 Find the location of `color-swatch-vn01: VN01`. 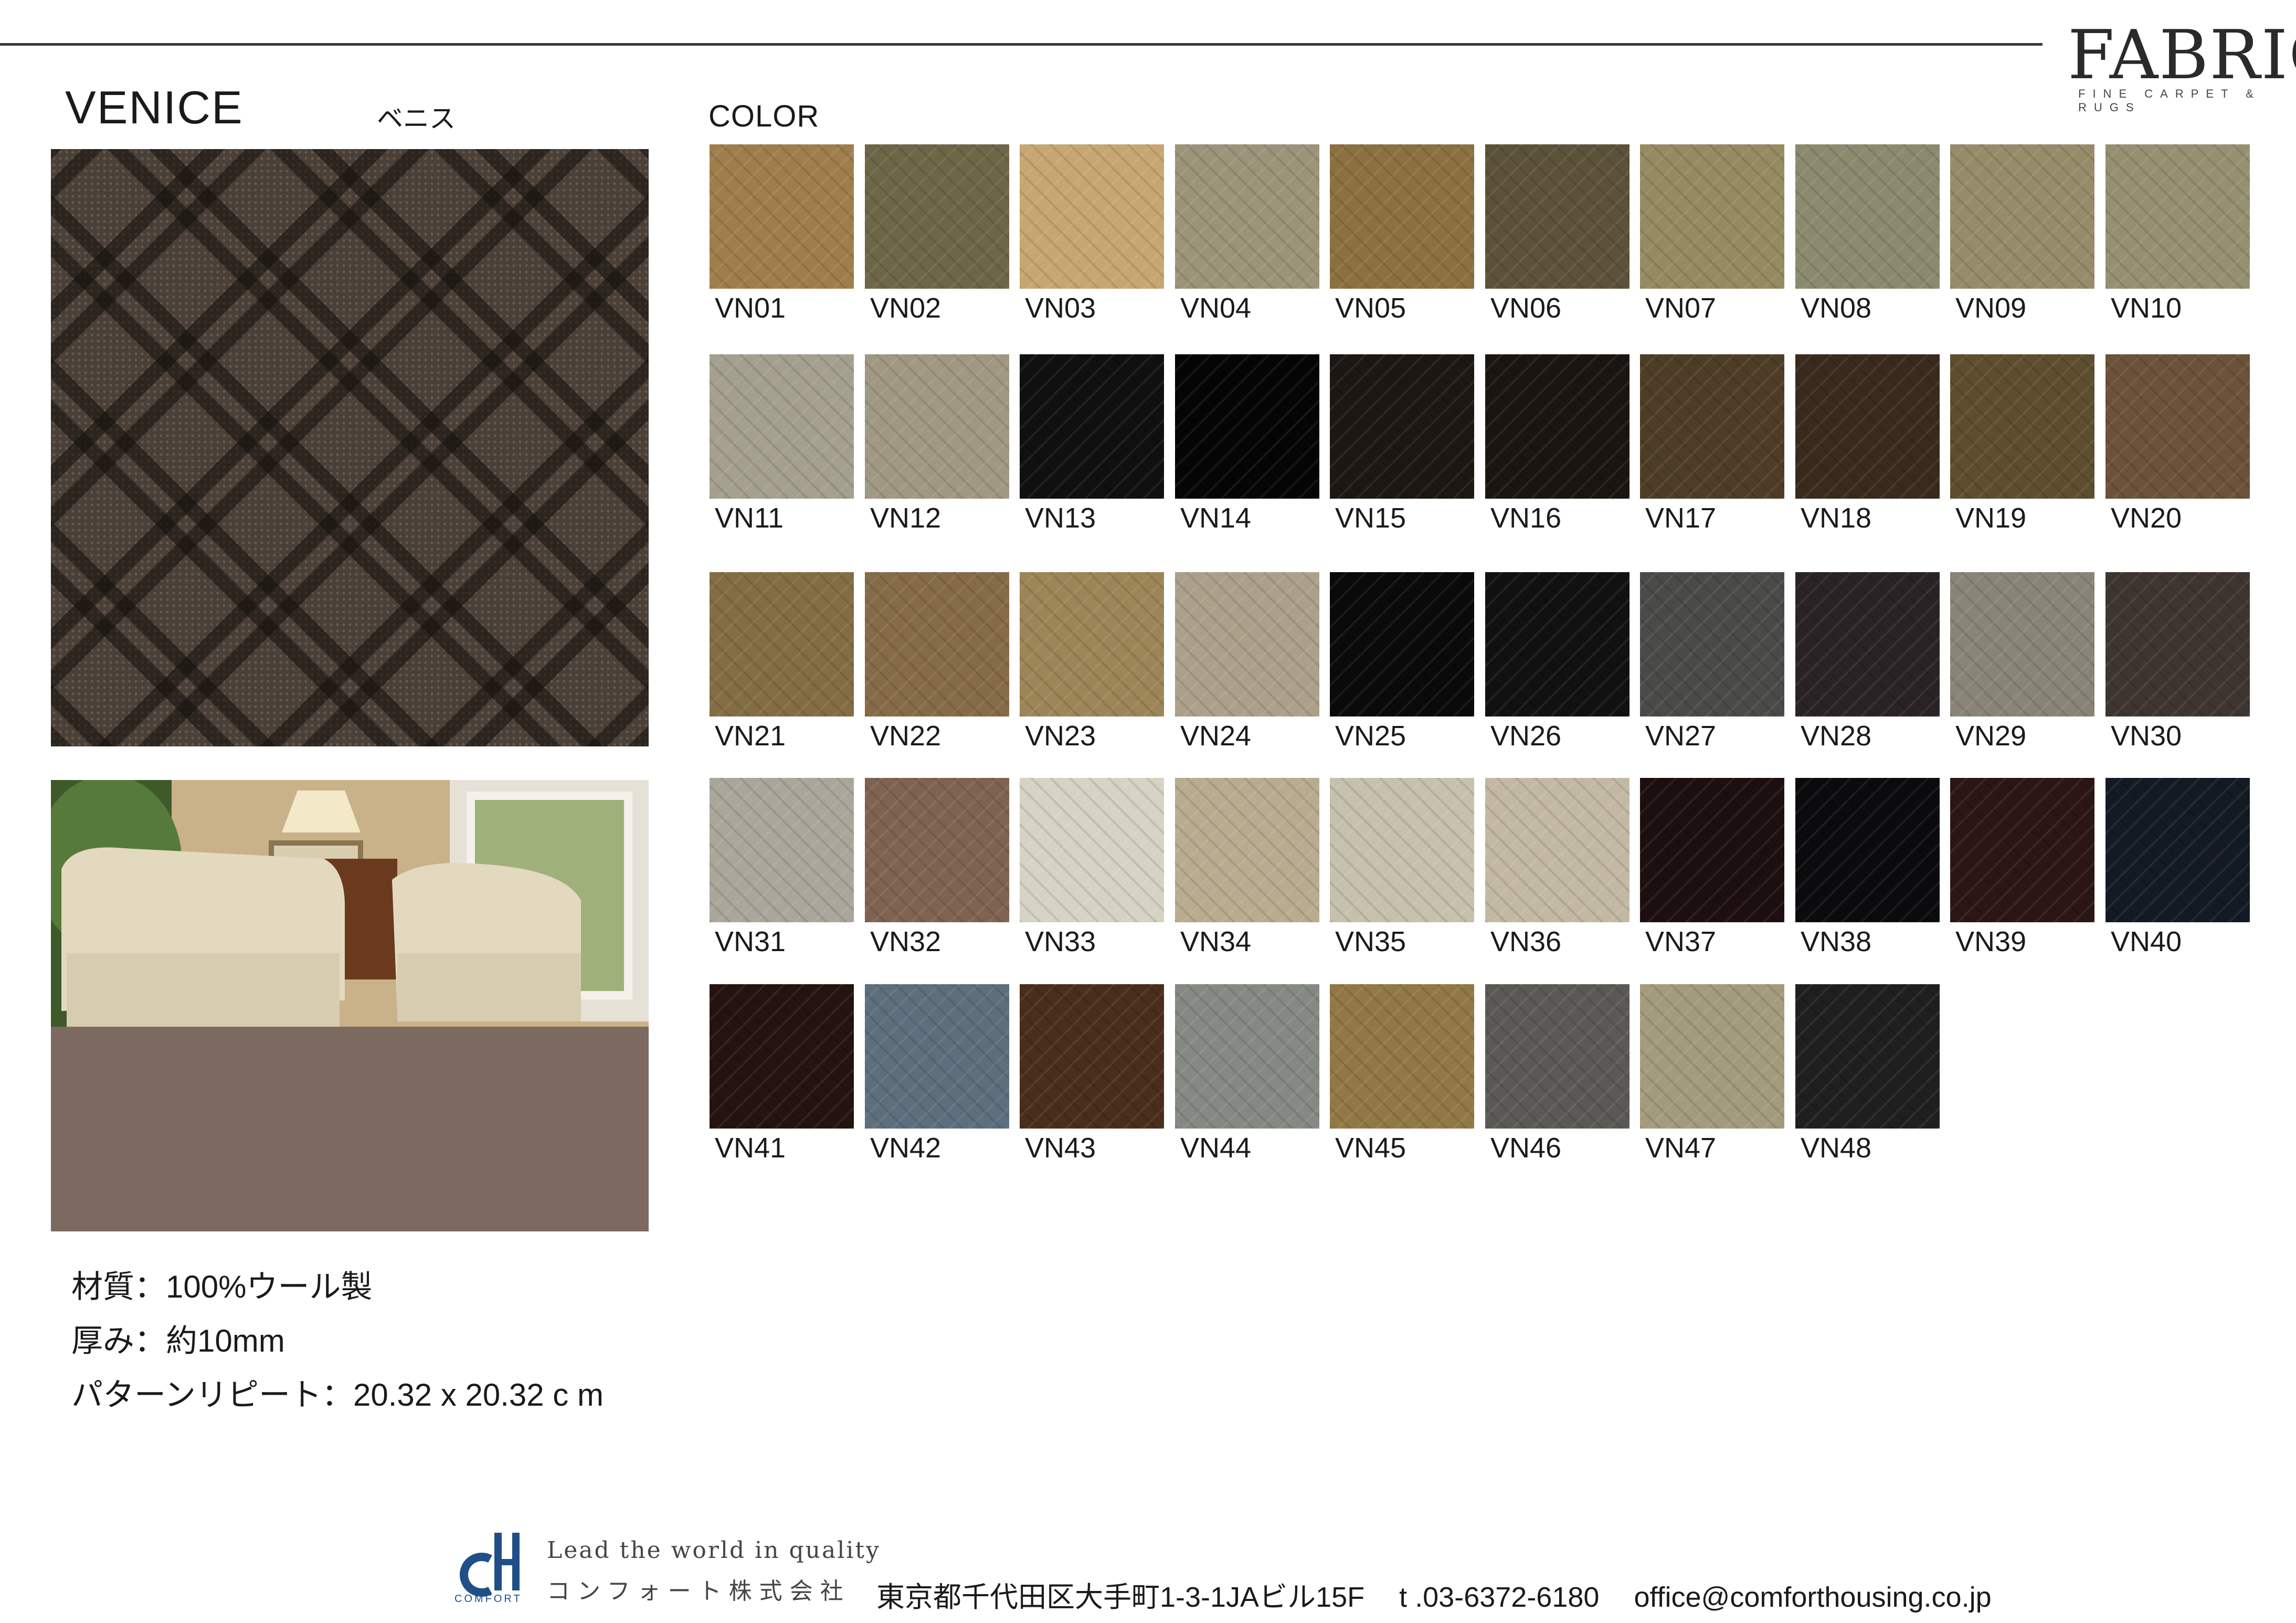

color-swatch-vn01: VN01 is located at coordinates (782, 234).